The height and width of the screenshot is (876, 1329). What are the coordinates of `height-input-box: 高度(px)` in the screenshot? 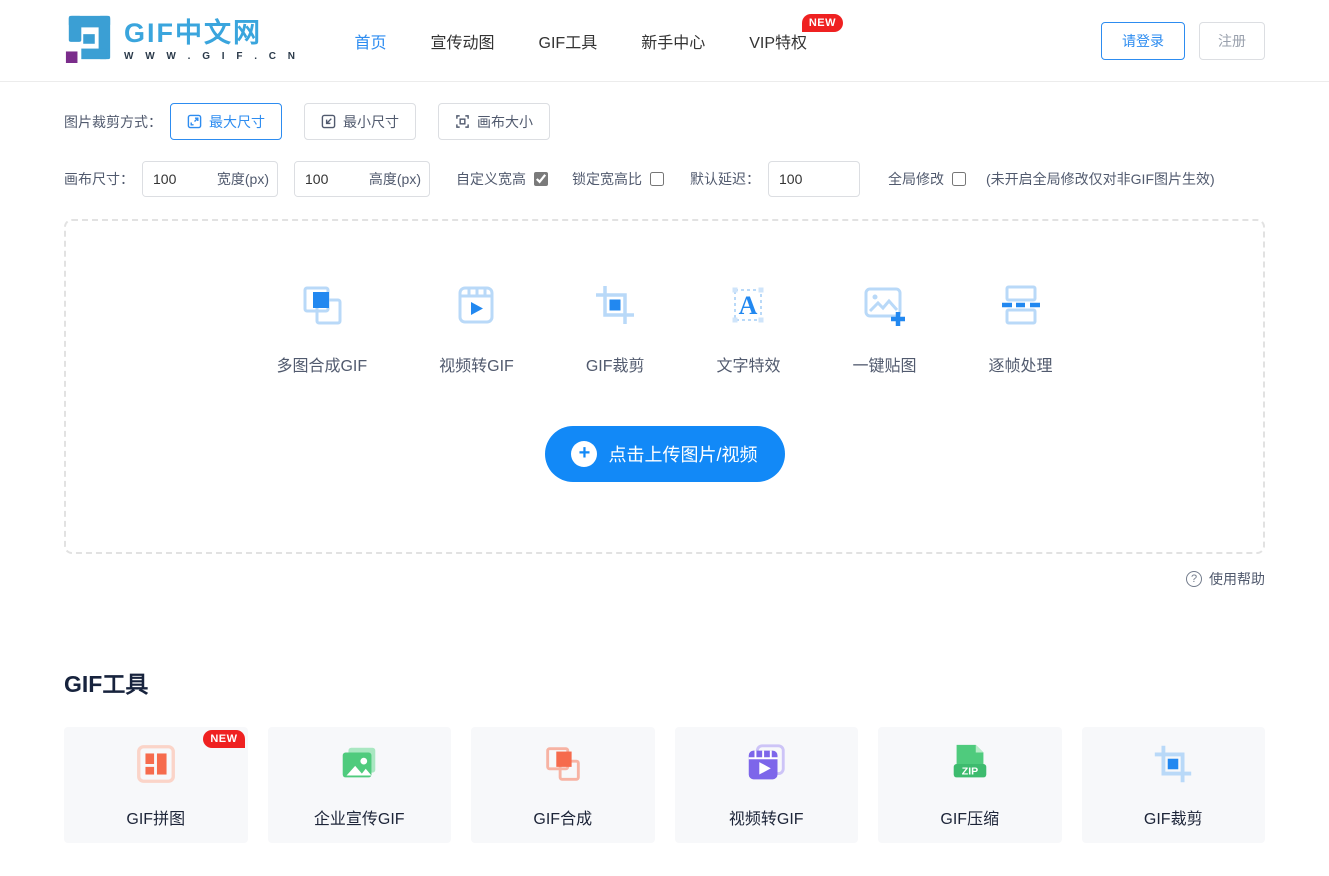 It's located at (362, 179).